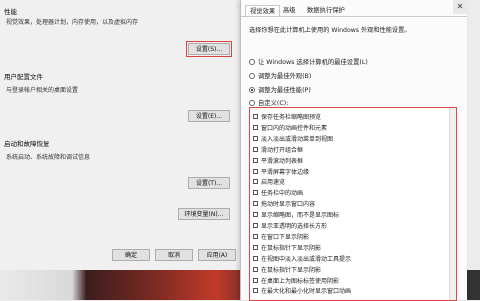  I want to click on apply-button: 应用(A), so click(217, 255).